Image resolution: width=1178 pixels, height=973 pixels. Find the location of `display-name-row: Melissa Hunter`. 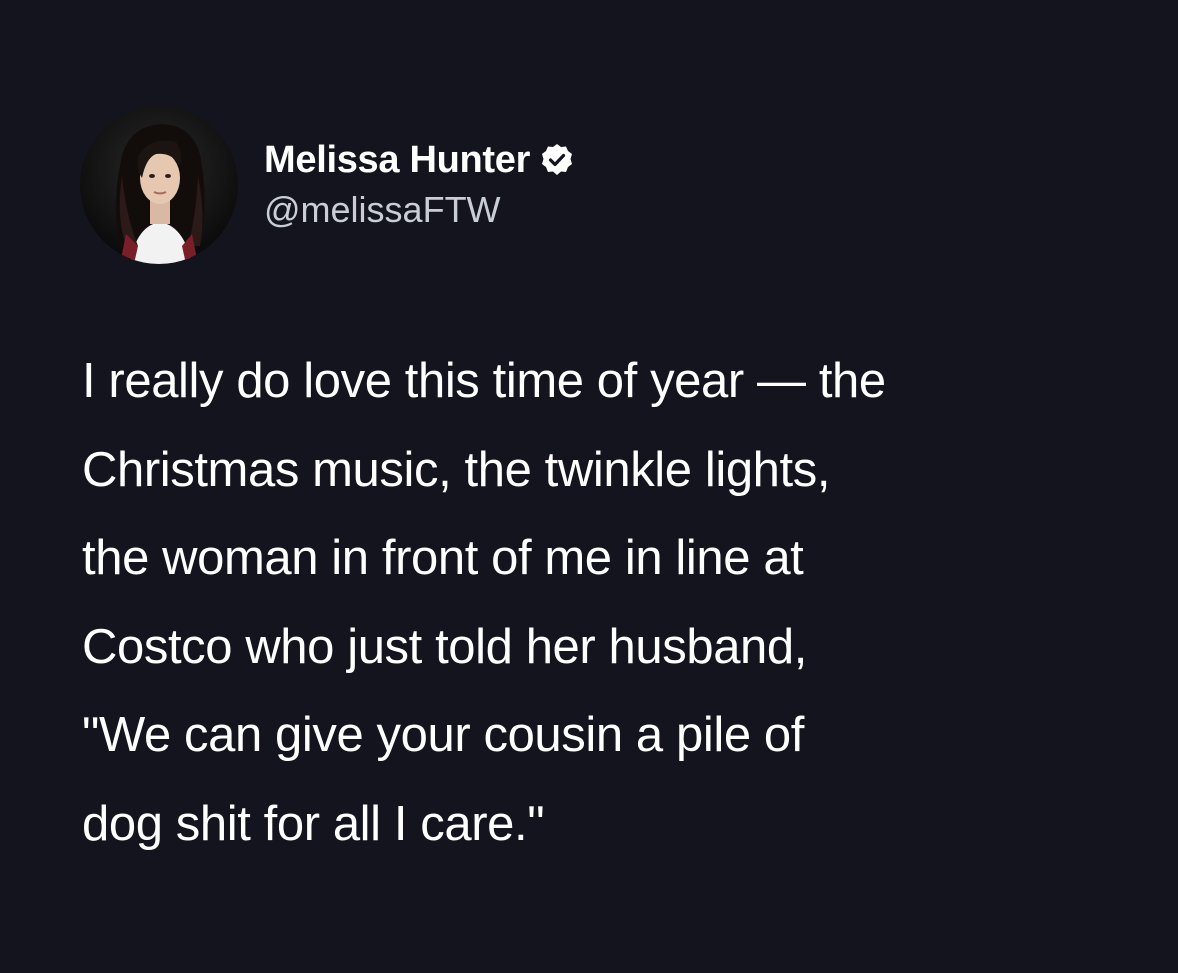

display-name-row: Melissa Hunter is located at coordinates (419, 160).